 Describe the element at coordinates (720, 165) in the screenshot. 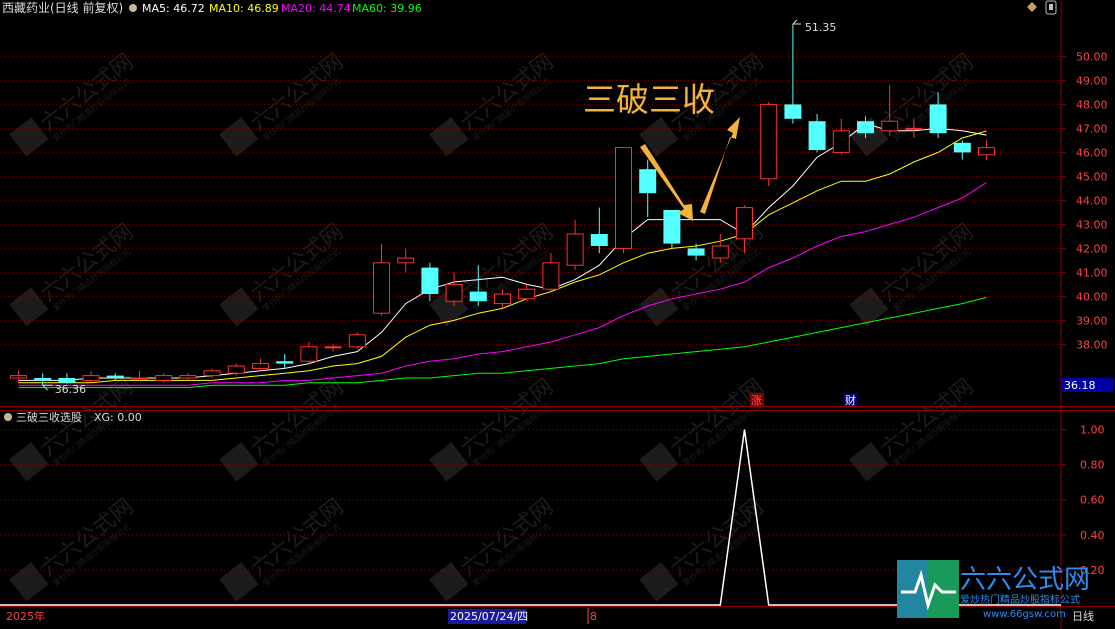

I see `annotation-arrow-up` at that location.